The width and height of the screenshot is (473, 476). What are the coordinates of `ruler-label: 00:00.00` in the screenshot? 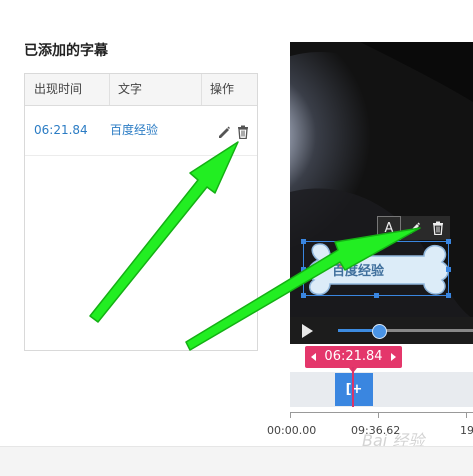 It's located at (292, 430).